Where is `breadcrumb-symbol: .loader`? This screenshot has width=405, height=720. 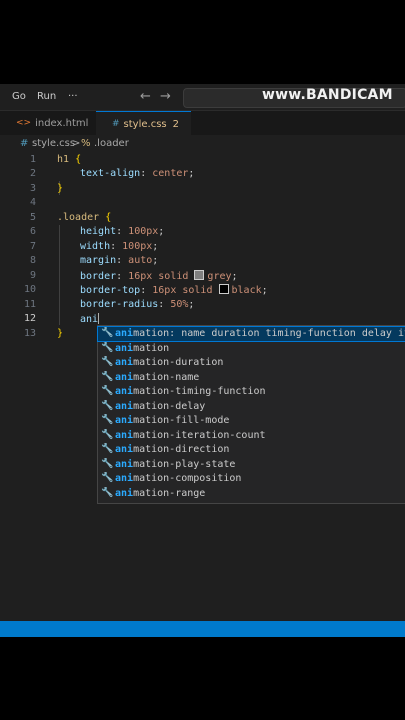
breadcrumb-symbol: .loader is located at coordinates (111, 143).